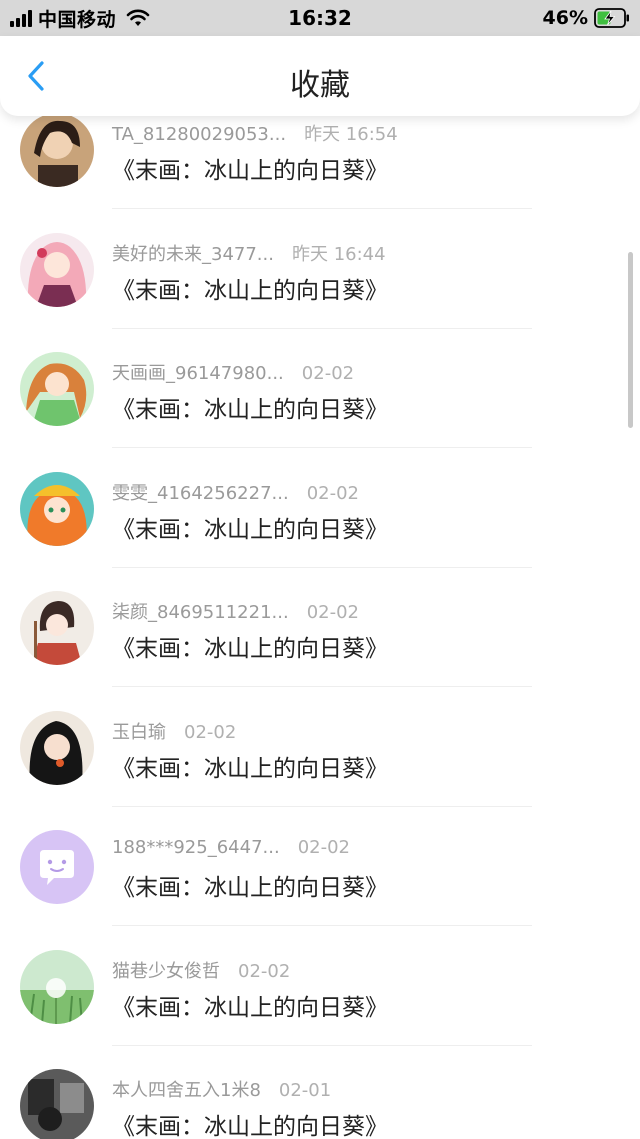  I want to click on timestamp: 昨天 16:44, so click(338, 254).